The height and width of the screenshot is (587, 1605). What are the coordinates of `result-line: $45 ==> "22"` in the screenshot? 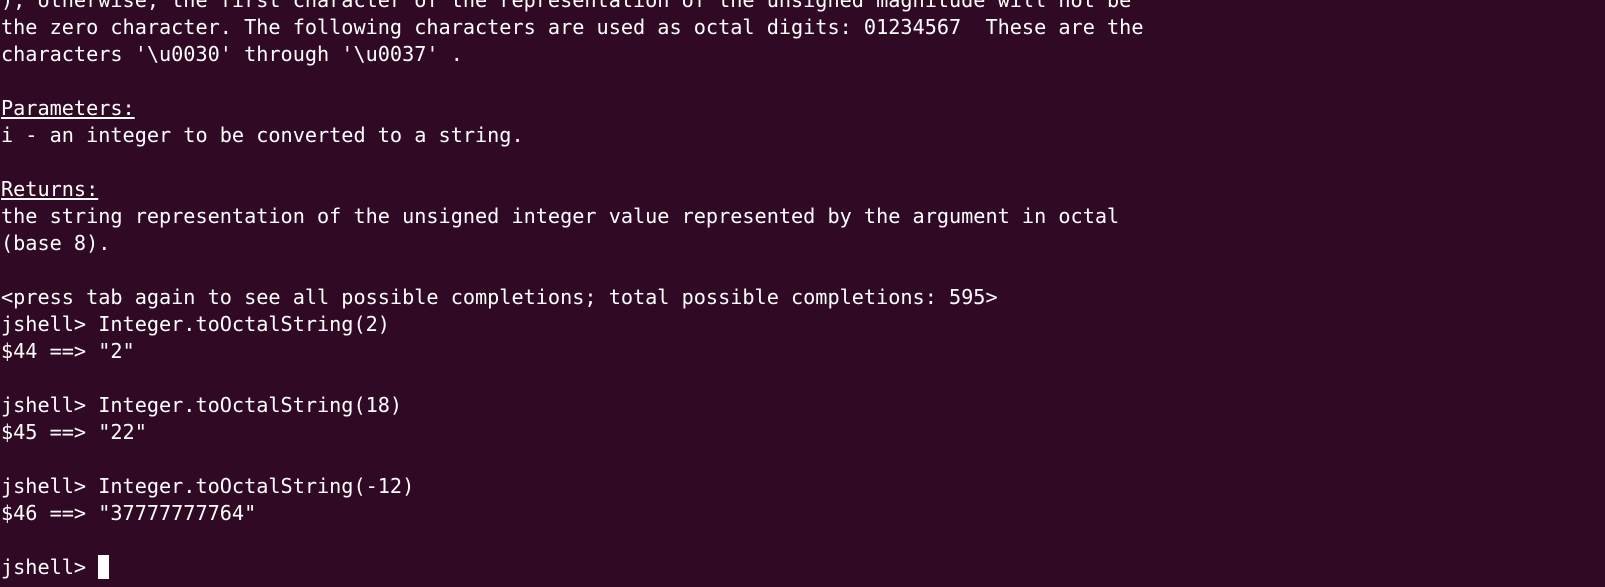 It's located at (74, 432).